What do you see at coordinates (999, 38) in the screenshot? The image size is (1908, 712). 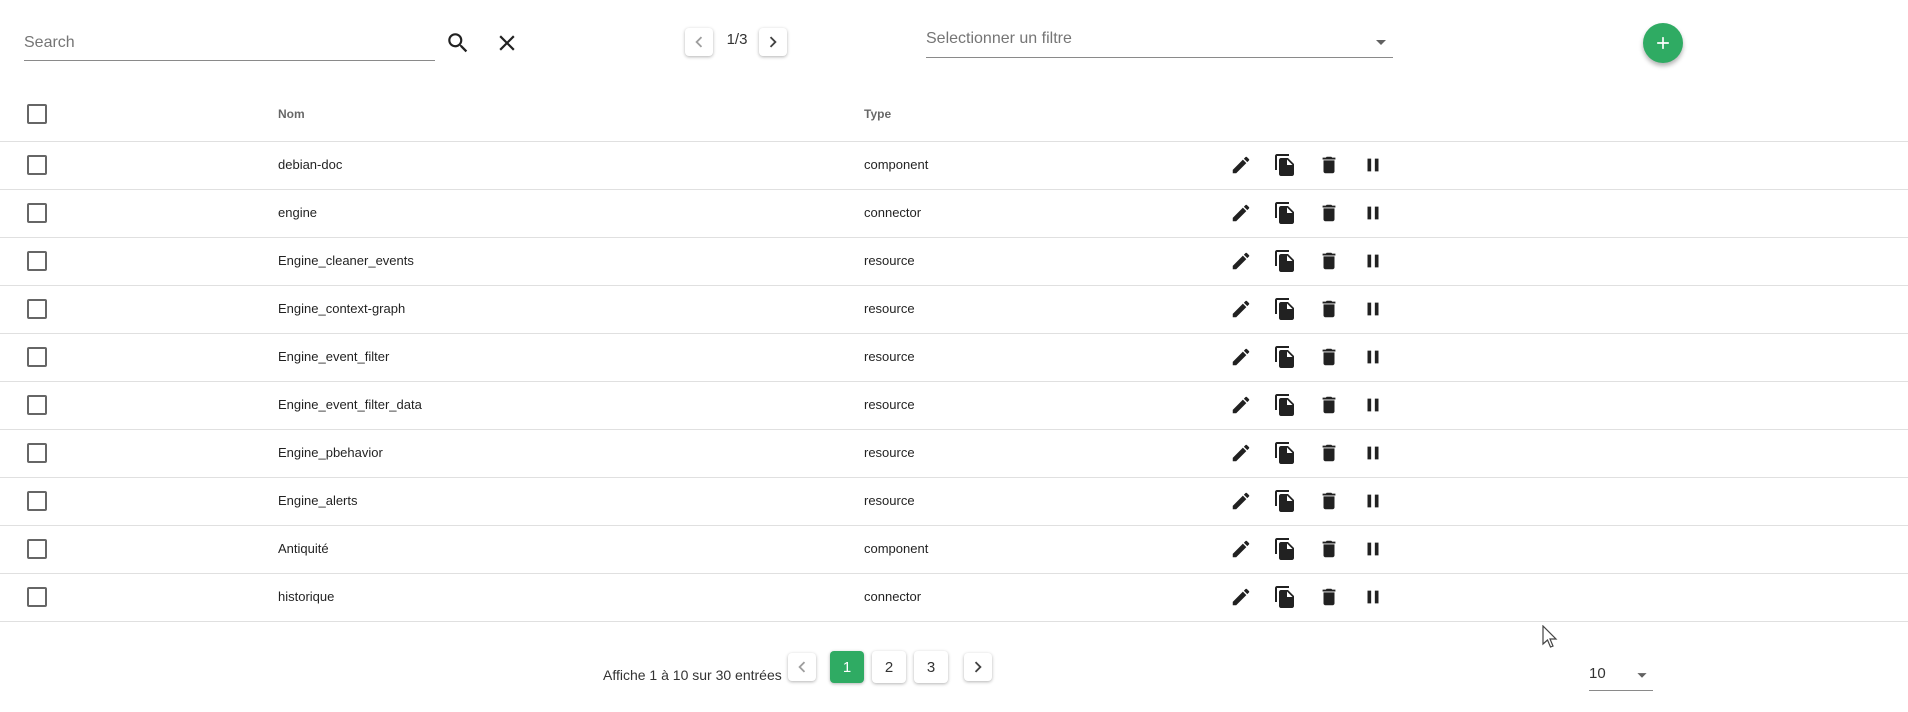 I see `filter-placeholder: Selectionner un filtre` at bounding box center [999, 38].